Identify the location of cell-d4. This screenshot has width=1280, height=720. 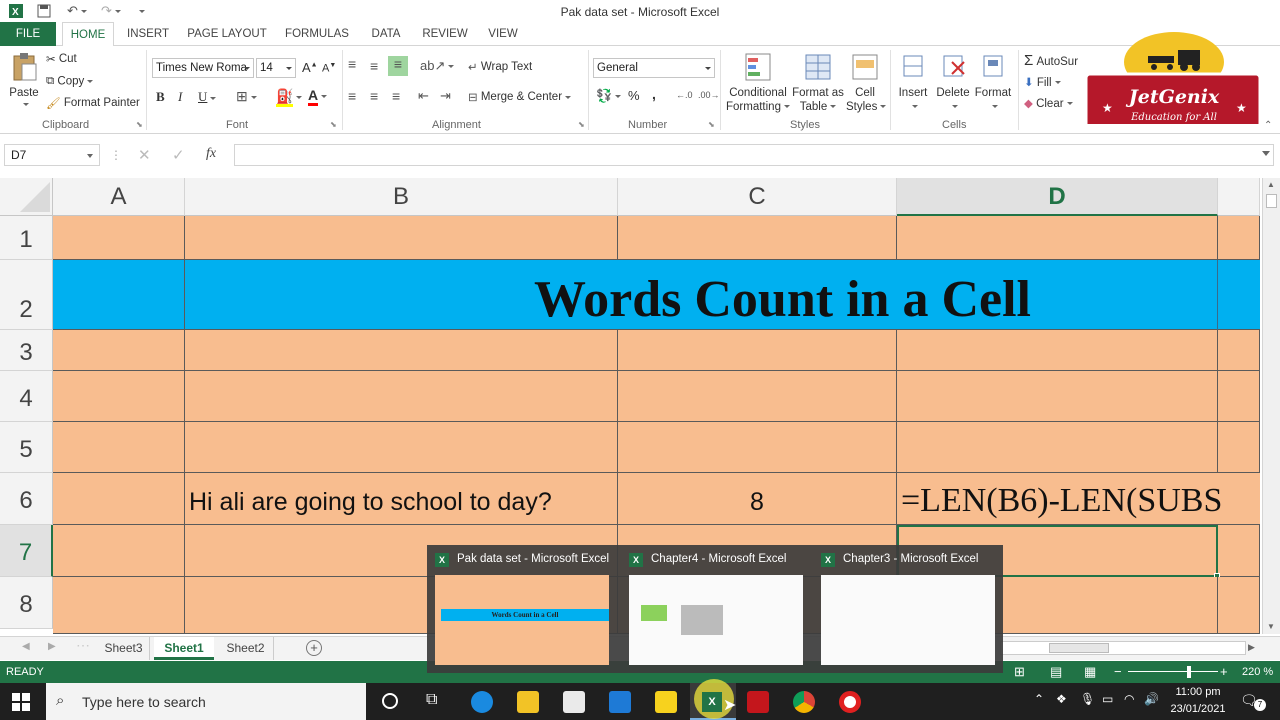
(1057, 396).